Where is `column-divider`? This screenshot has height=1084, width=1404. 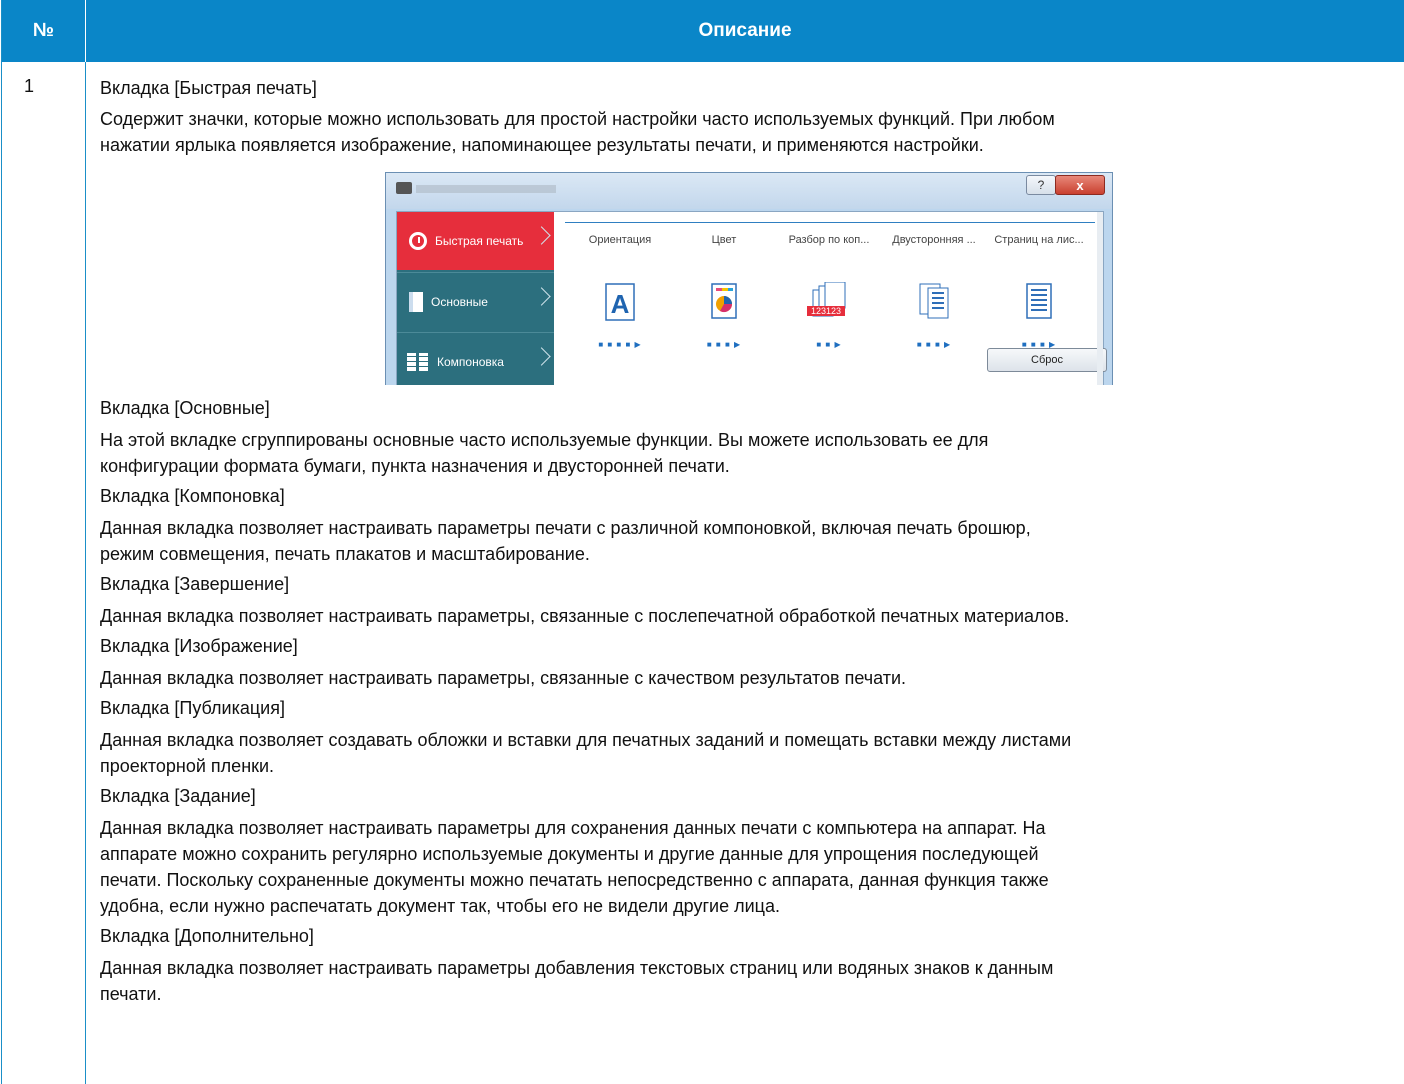
column-divider is located at coordinates (85, 573).